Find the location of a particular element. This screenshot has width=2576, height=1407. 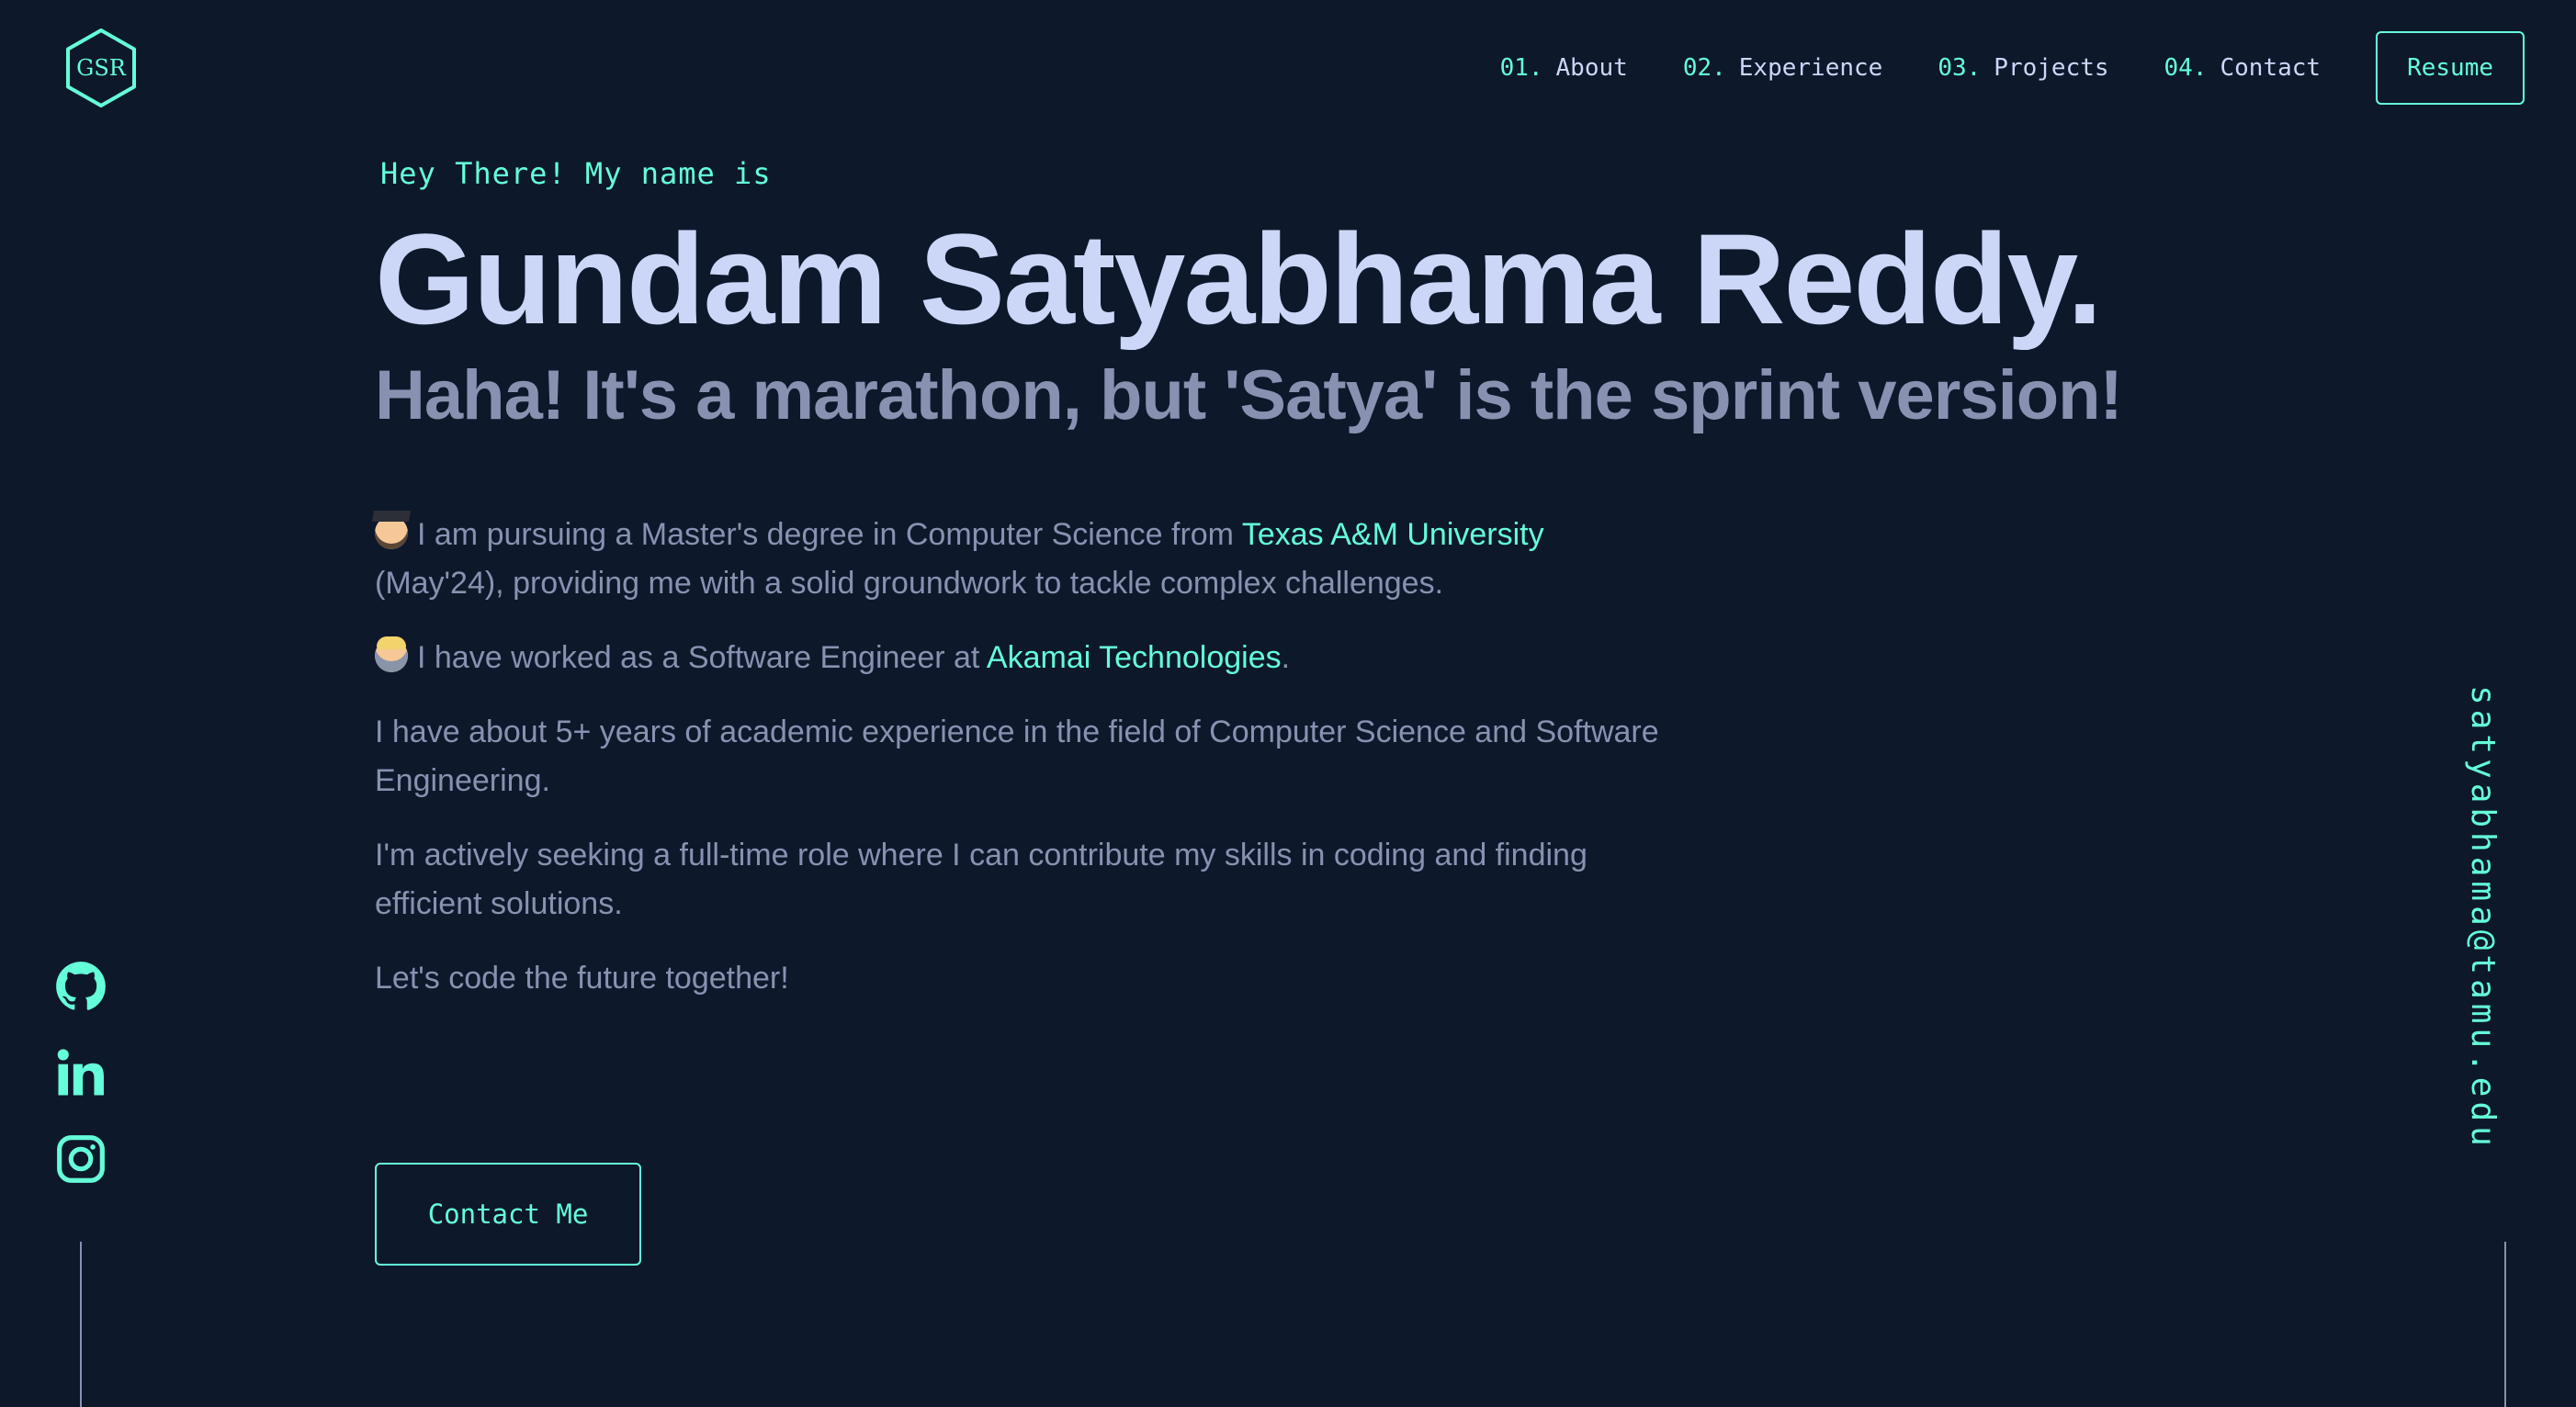

nav-number: 02. is located at coordinates (1704, 68).